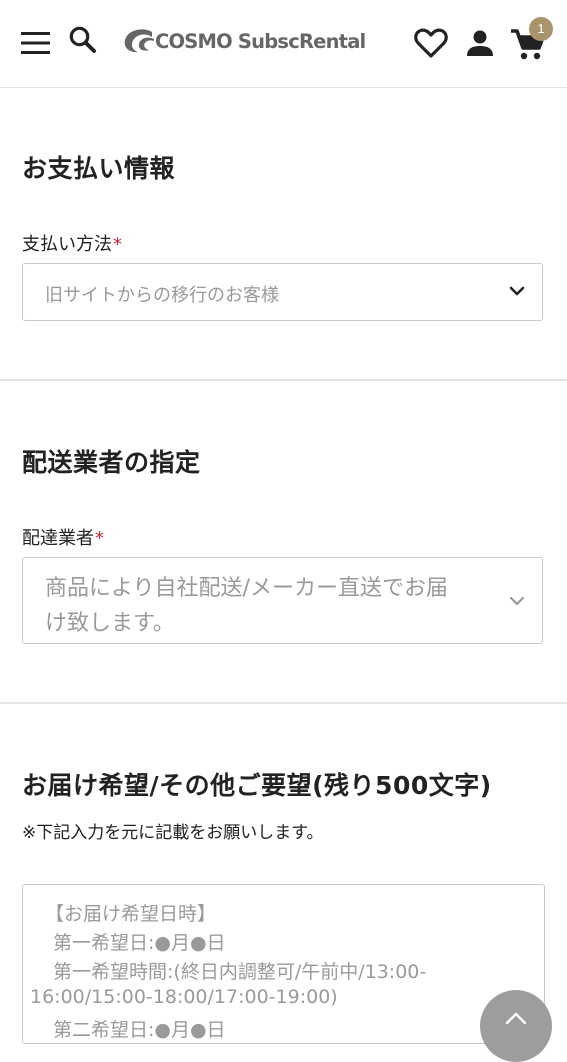 The width and height of the screenshot is (567, 1062). Describe the element at coordinates (173, 833) in the screenshot. I see `request-note: ※下記入力を元に記載をお願いします。` at that location.